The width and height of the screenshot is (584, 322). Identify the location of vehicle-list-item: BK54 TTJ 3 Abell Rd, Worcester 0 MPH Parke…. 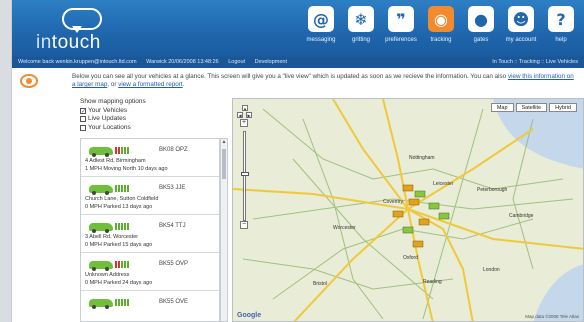
(150, 234).